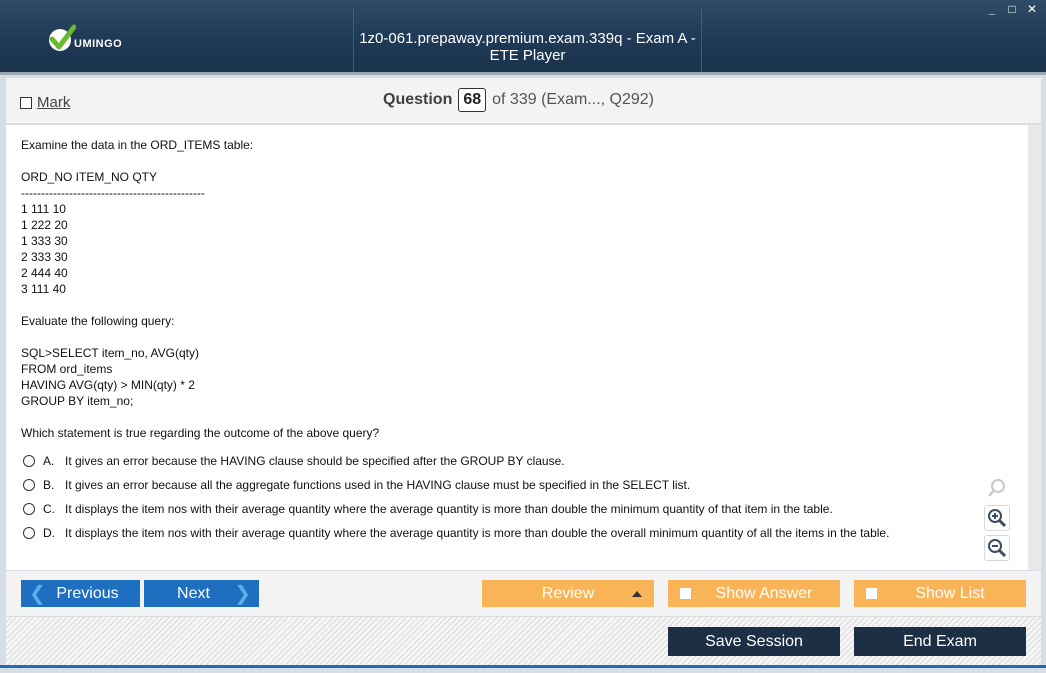 The height and width of the screenshot is (673, 1046). What do you see at coordinates (950, 593) in the screenshot?
I see `show-list-label: Show List` at bounding box center [950, 593].